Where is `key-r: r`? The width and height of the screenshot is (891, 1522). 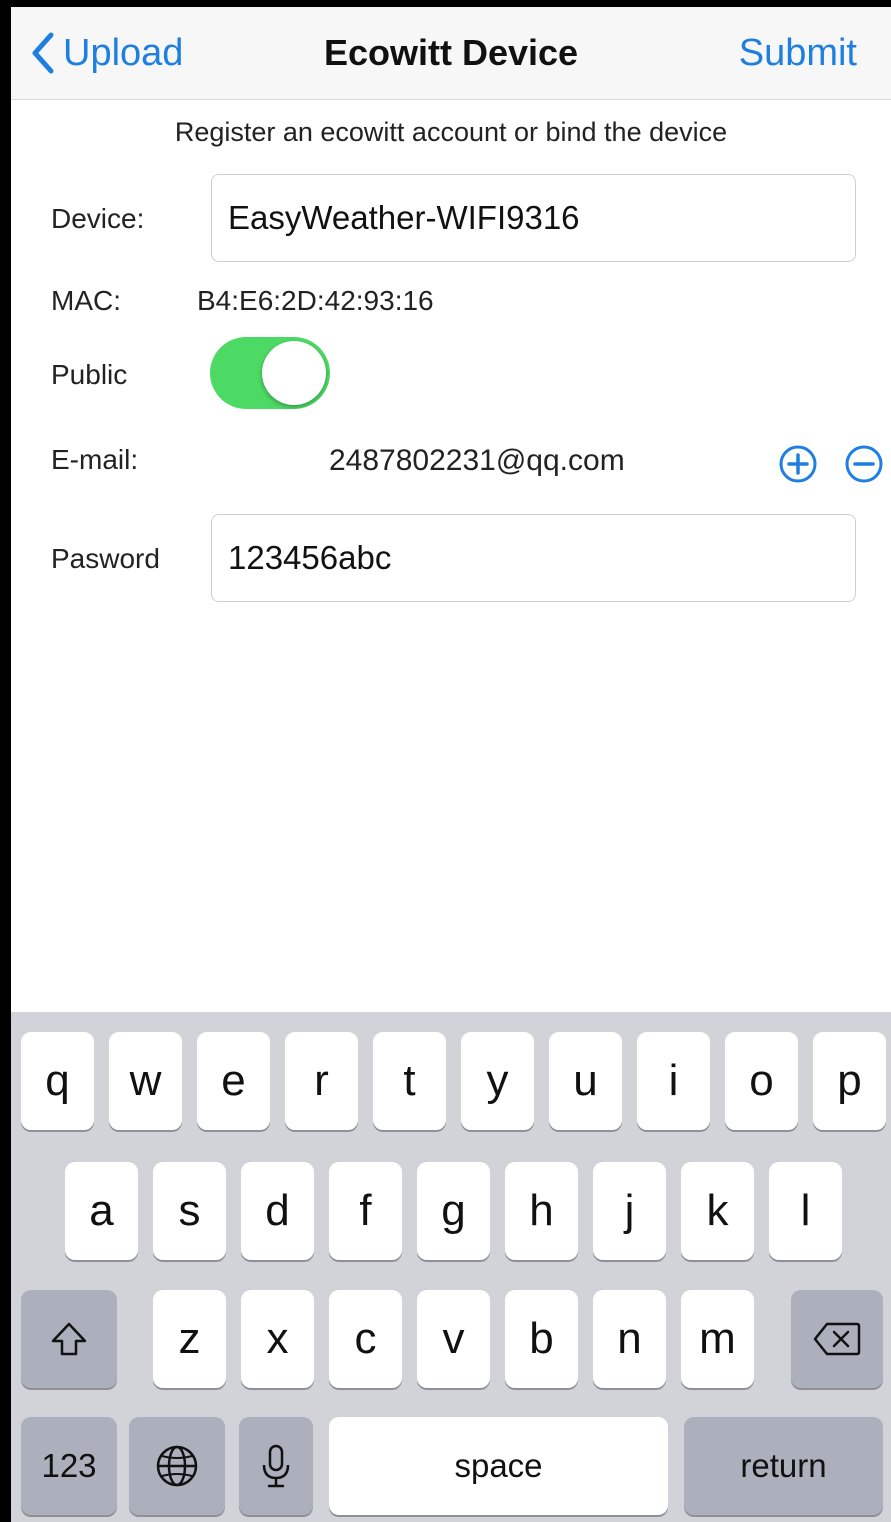
key-r: r is located at coordinates (321, 1081).